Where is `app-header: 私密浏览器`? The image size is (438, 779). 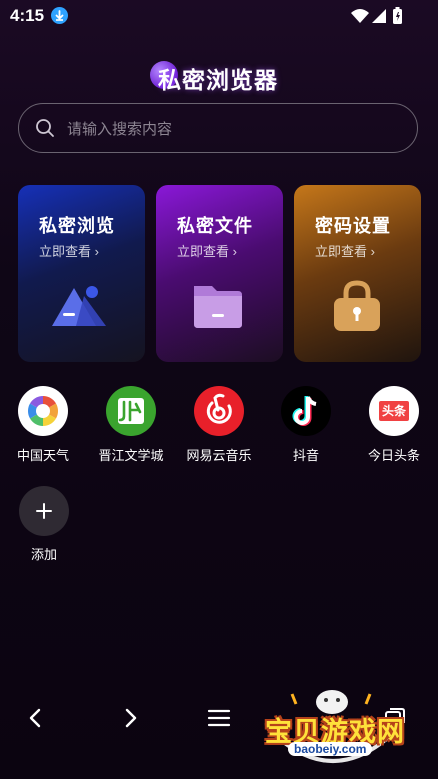
app-header: 私密浏览器 is located at coordinates (219, 77).